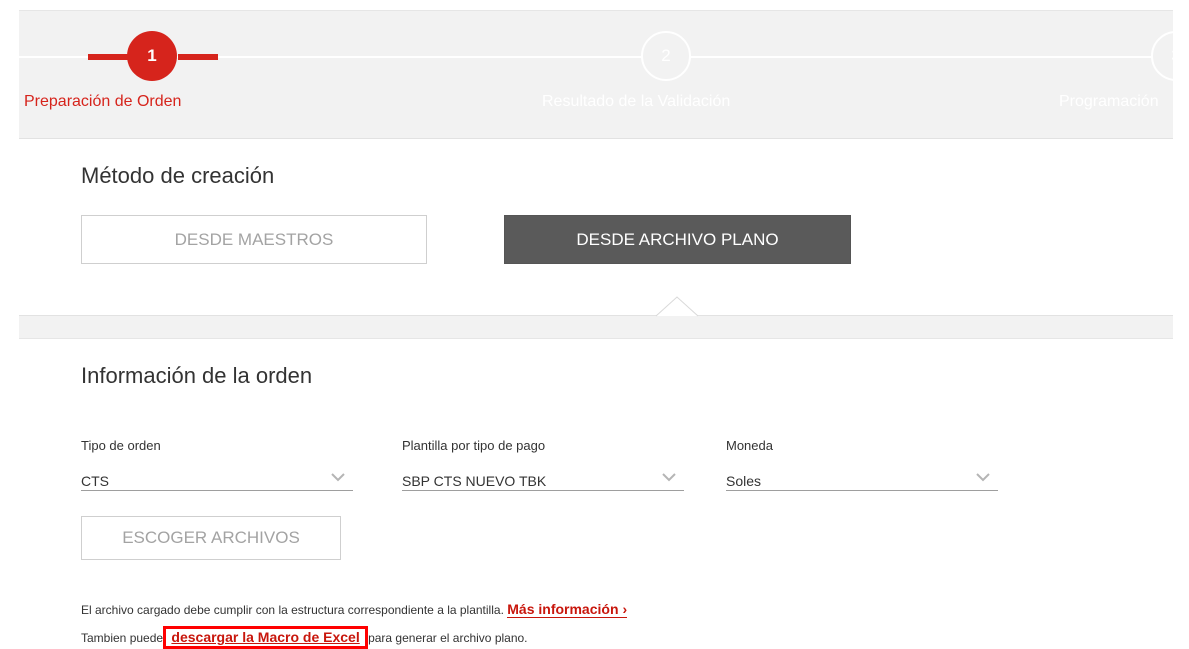  Describe the element at coordinates (102, 102) in the screenshot. I see `step-1-label: Preparación de Orden` at that location.